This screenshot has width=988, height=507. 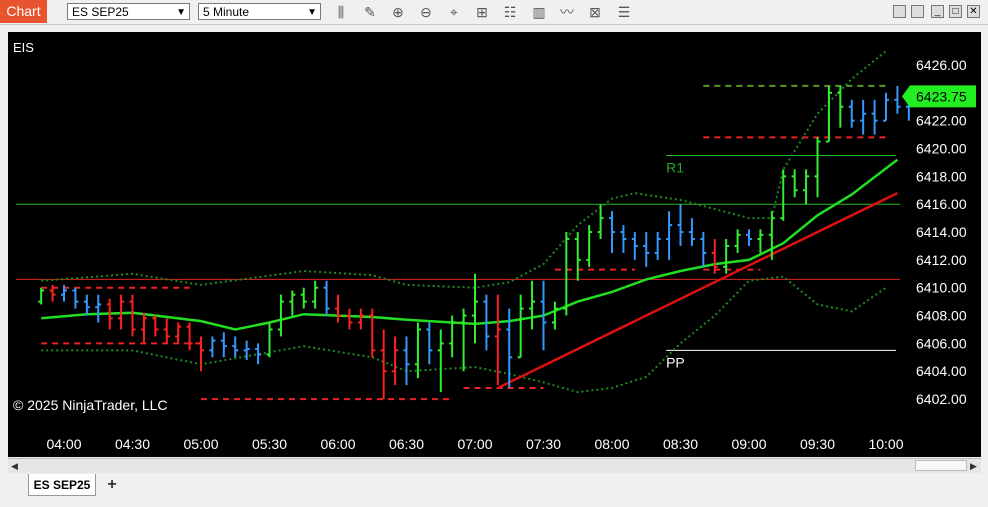 What do you see at coordinates (90, 405) in the screenshot?
I see `copyright-text: © 2025 NinjaTrader, LLC` at bounding box center [90, 405].